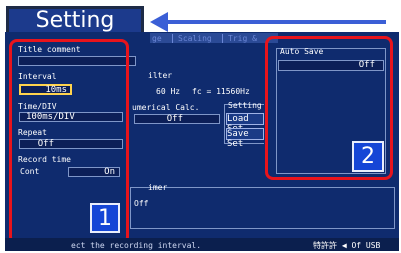 The width and height of the screenshot is (401, 253). What do you see at coordinates (159, 22) in the screenshot?
I see `arrow-left-icon` at bounding box center [159, 22].